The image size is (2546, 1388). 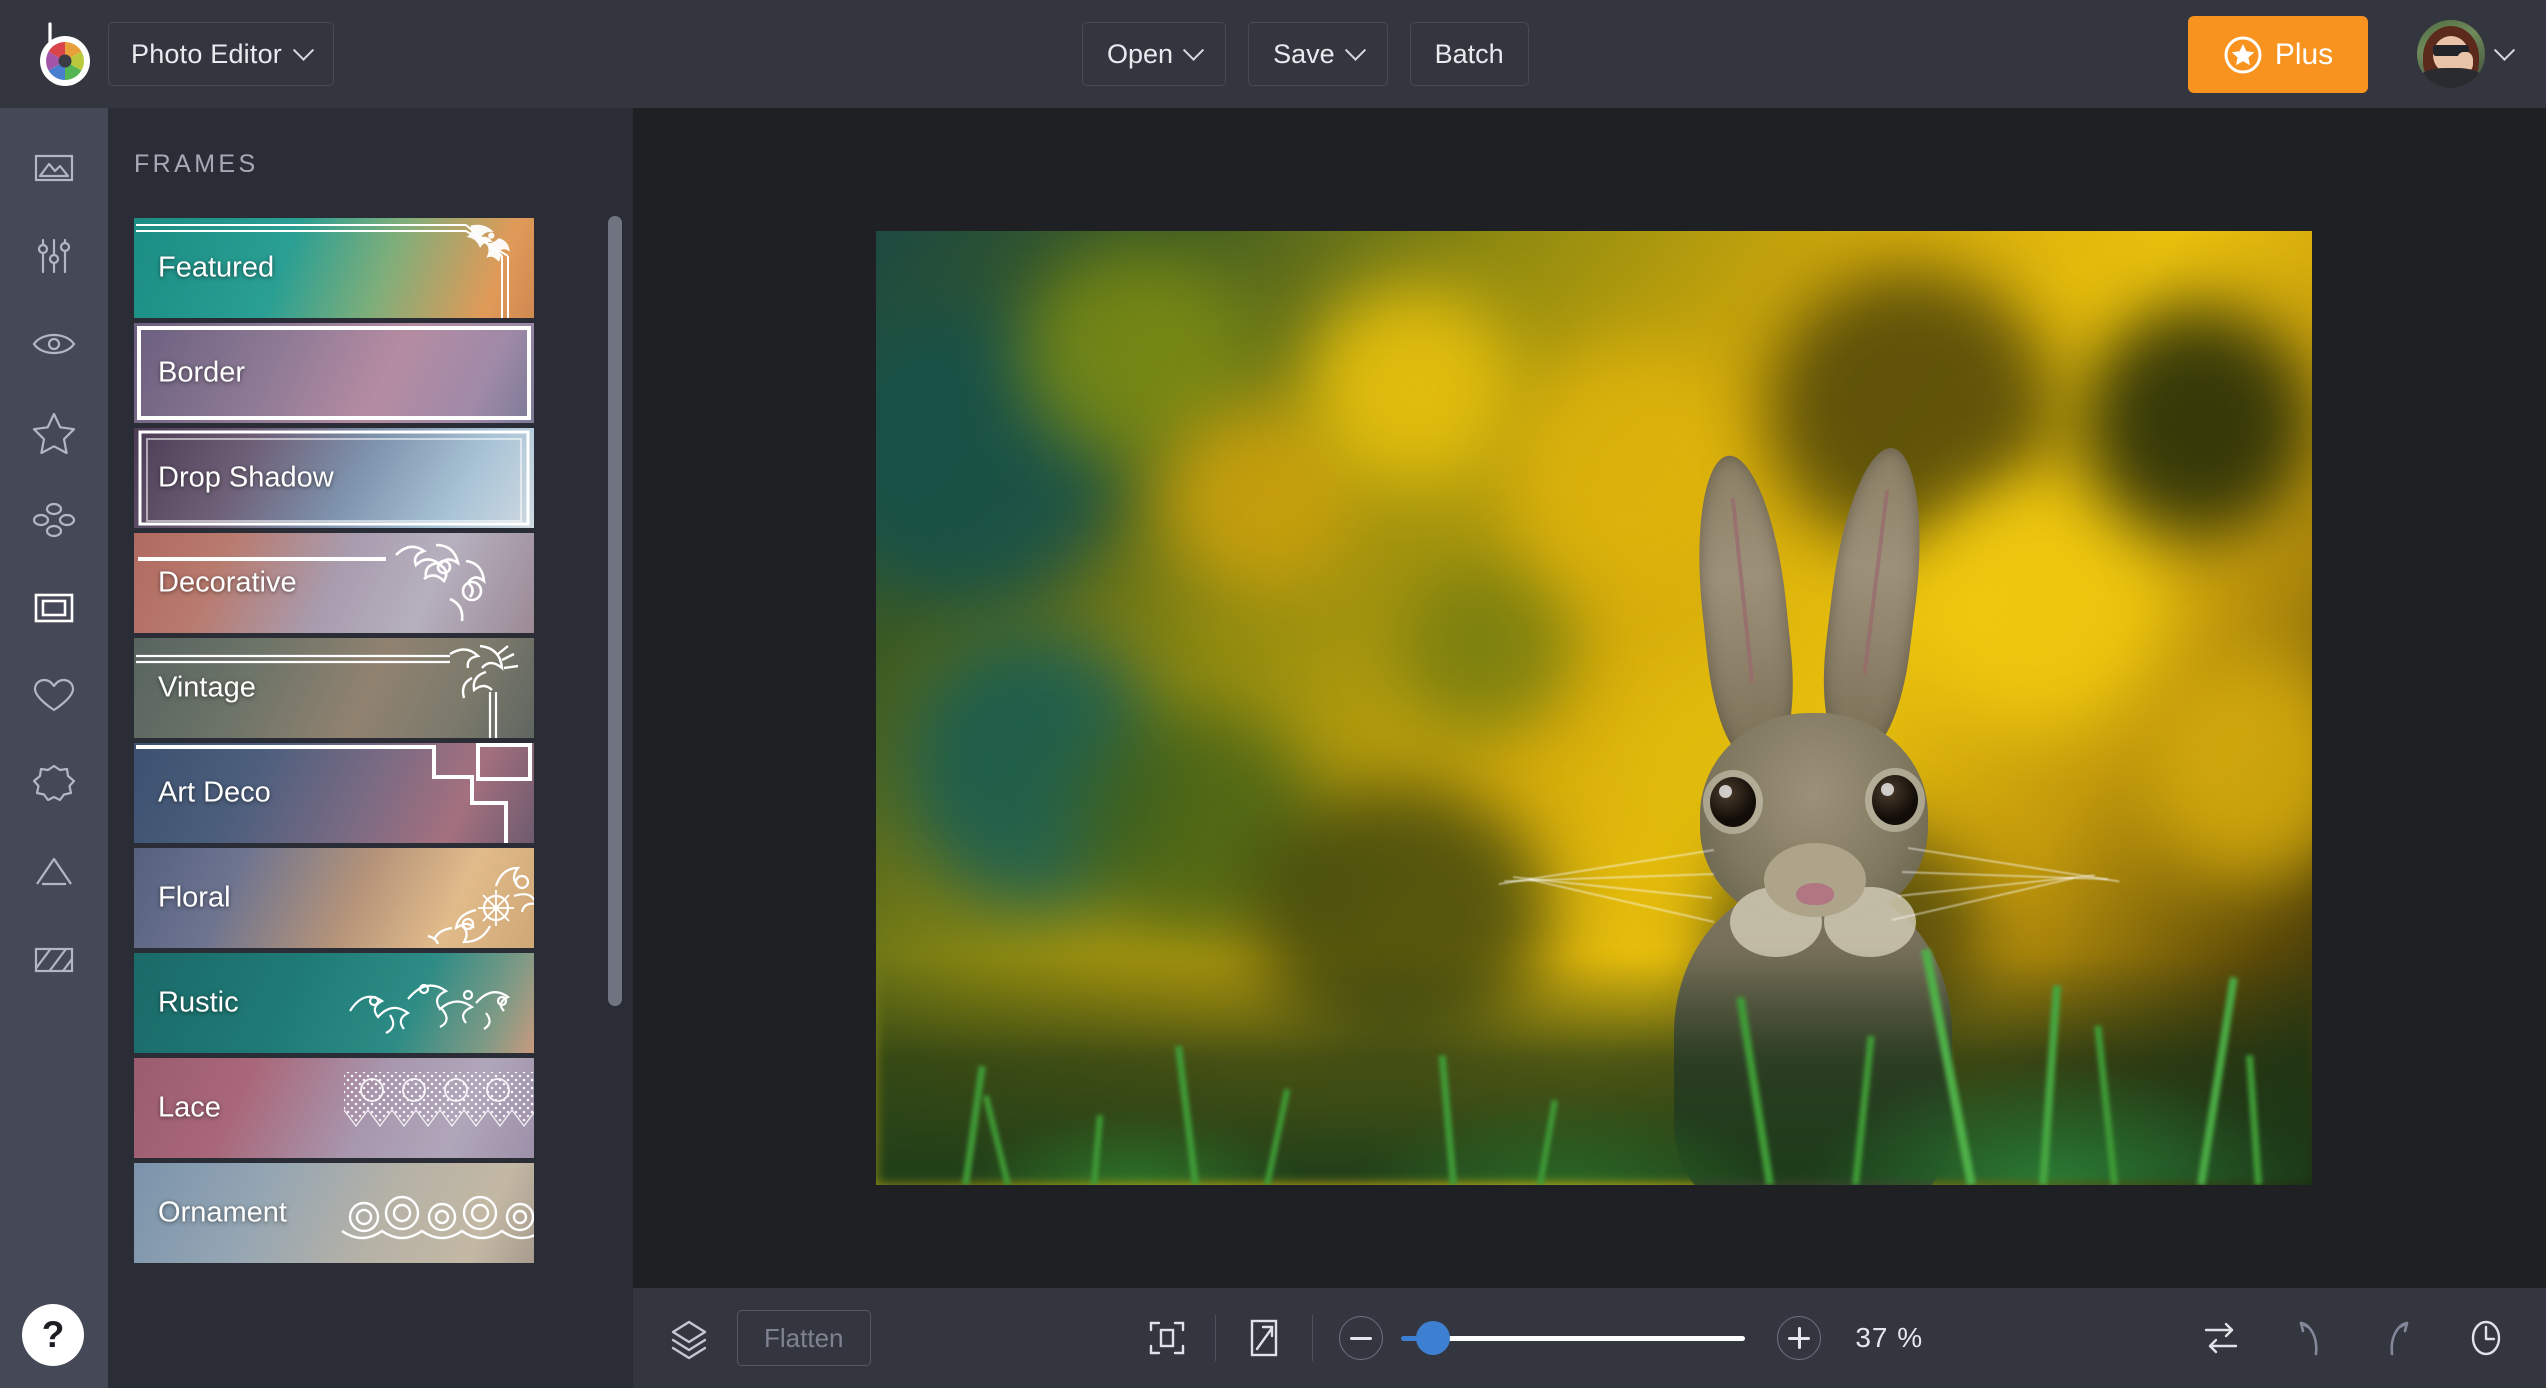 I want to click on sidebar-item-overlays, so click(x=54, y=520).